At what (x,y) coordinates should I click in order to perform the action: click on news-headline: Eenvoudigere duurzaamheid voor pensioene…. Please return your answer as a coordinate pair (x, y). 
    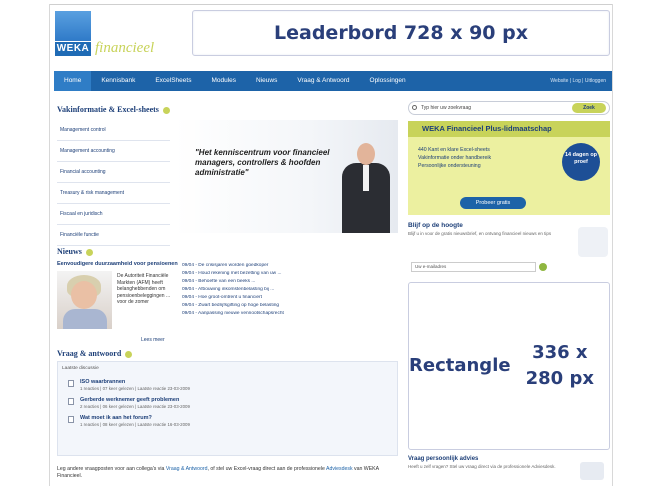
    Looking at the image, I should click on (117, 264).